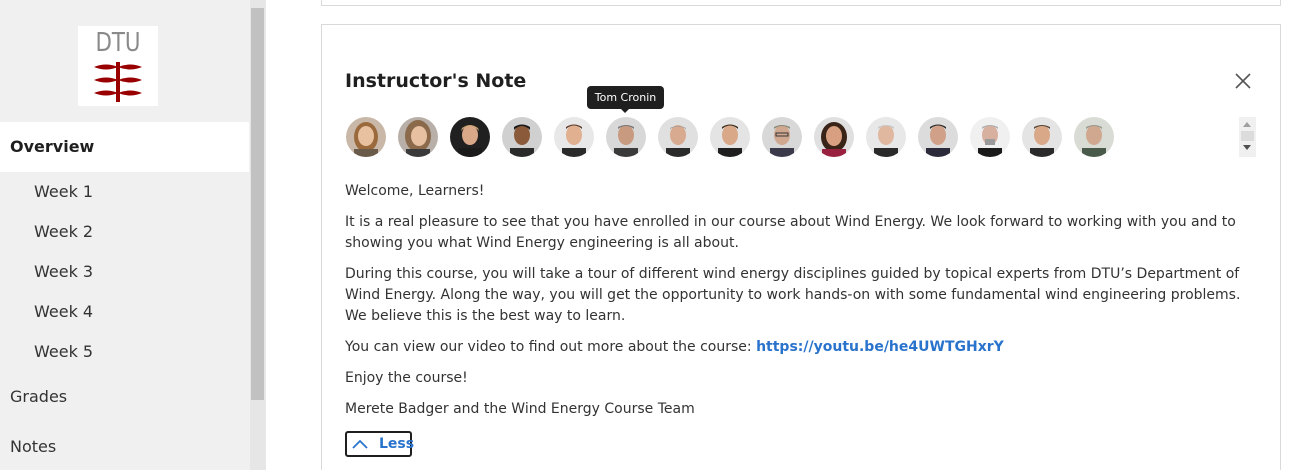 This screenshot has width=1290, height=470. What do you see at coordinates (38, 396) in the screenshot?
I see `nav-grades: Grades` at bounding box center [38, 396].